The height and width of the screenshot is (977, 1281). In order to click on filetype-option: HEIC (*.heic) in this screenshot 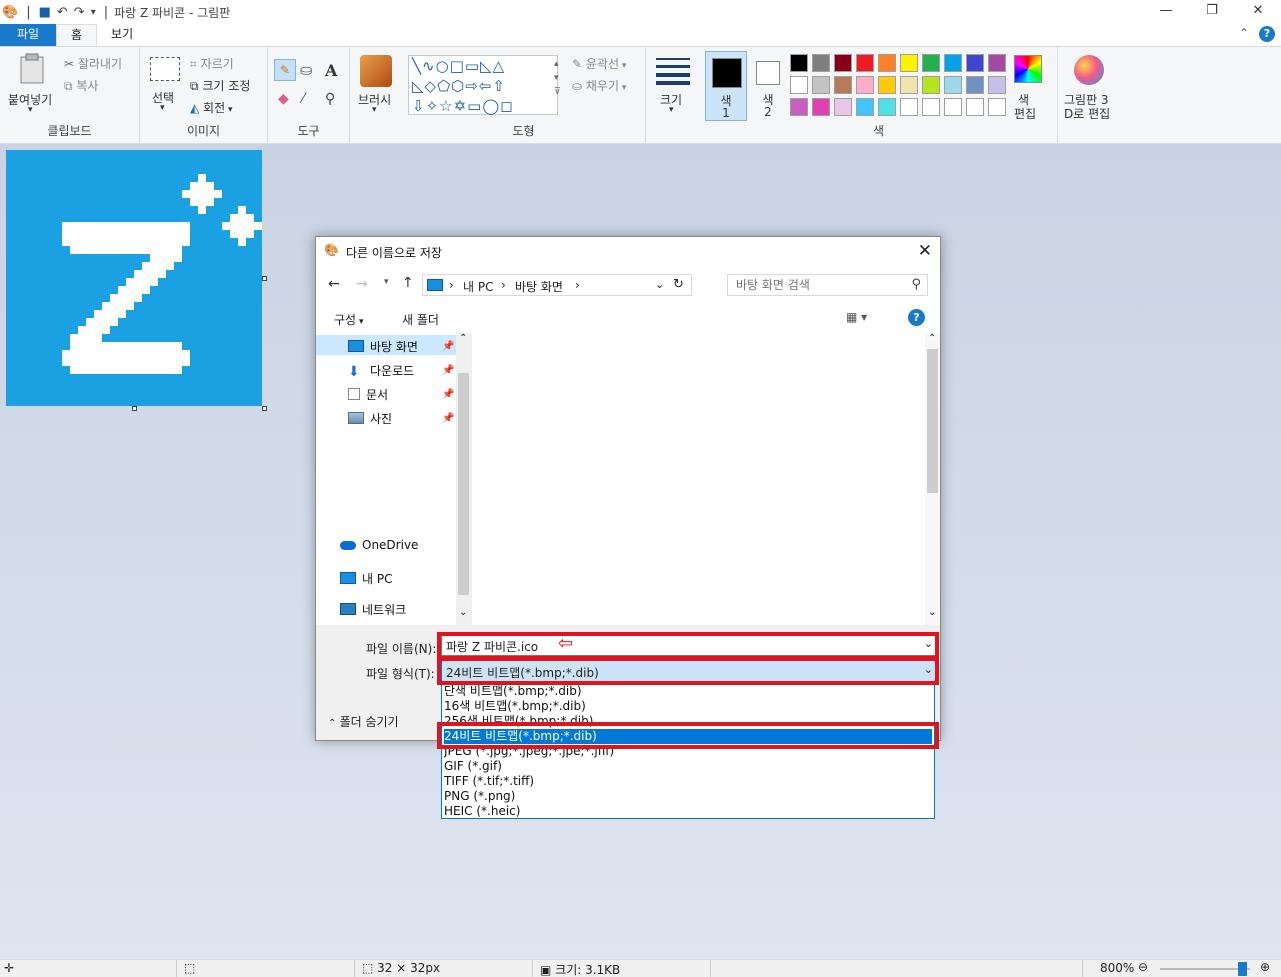, I will do `click(688, 811)`.